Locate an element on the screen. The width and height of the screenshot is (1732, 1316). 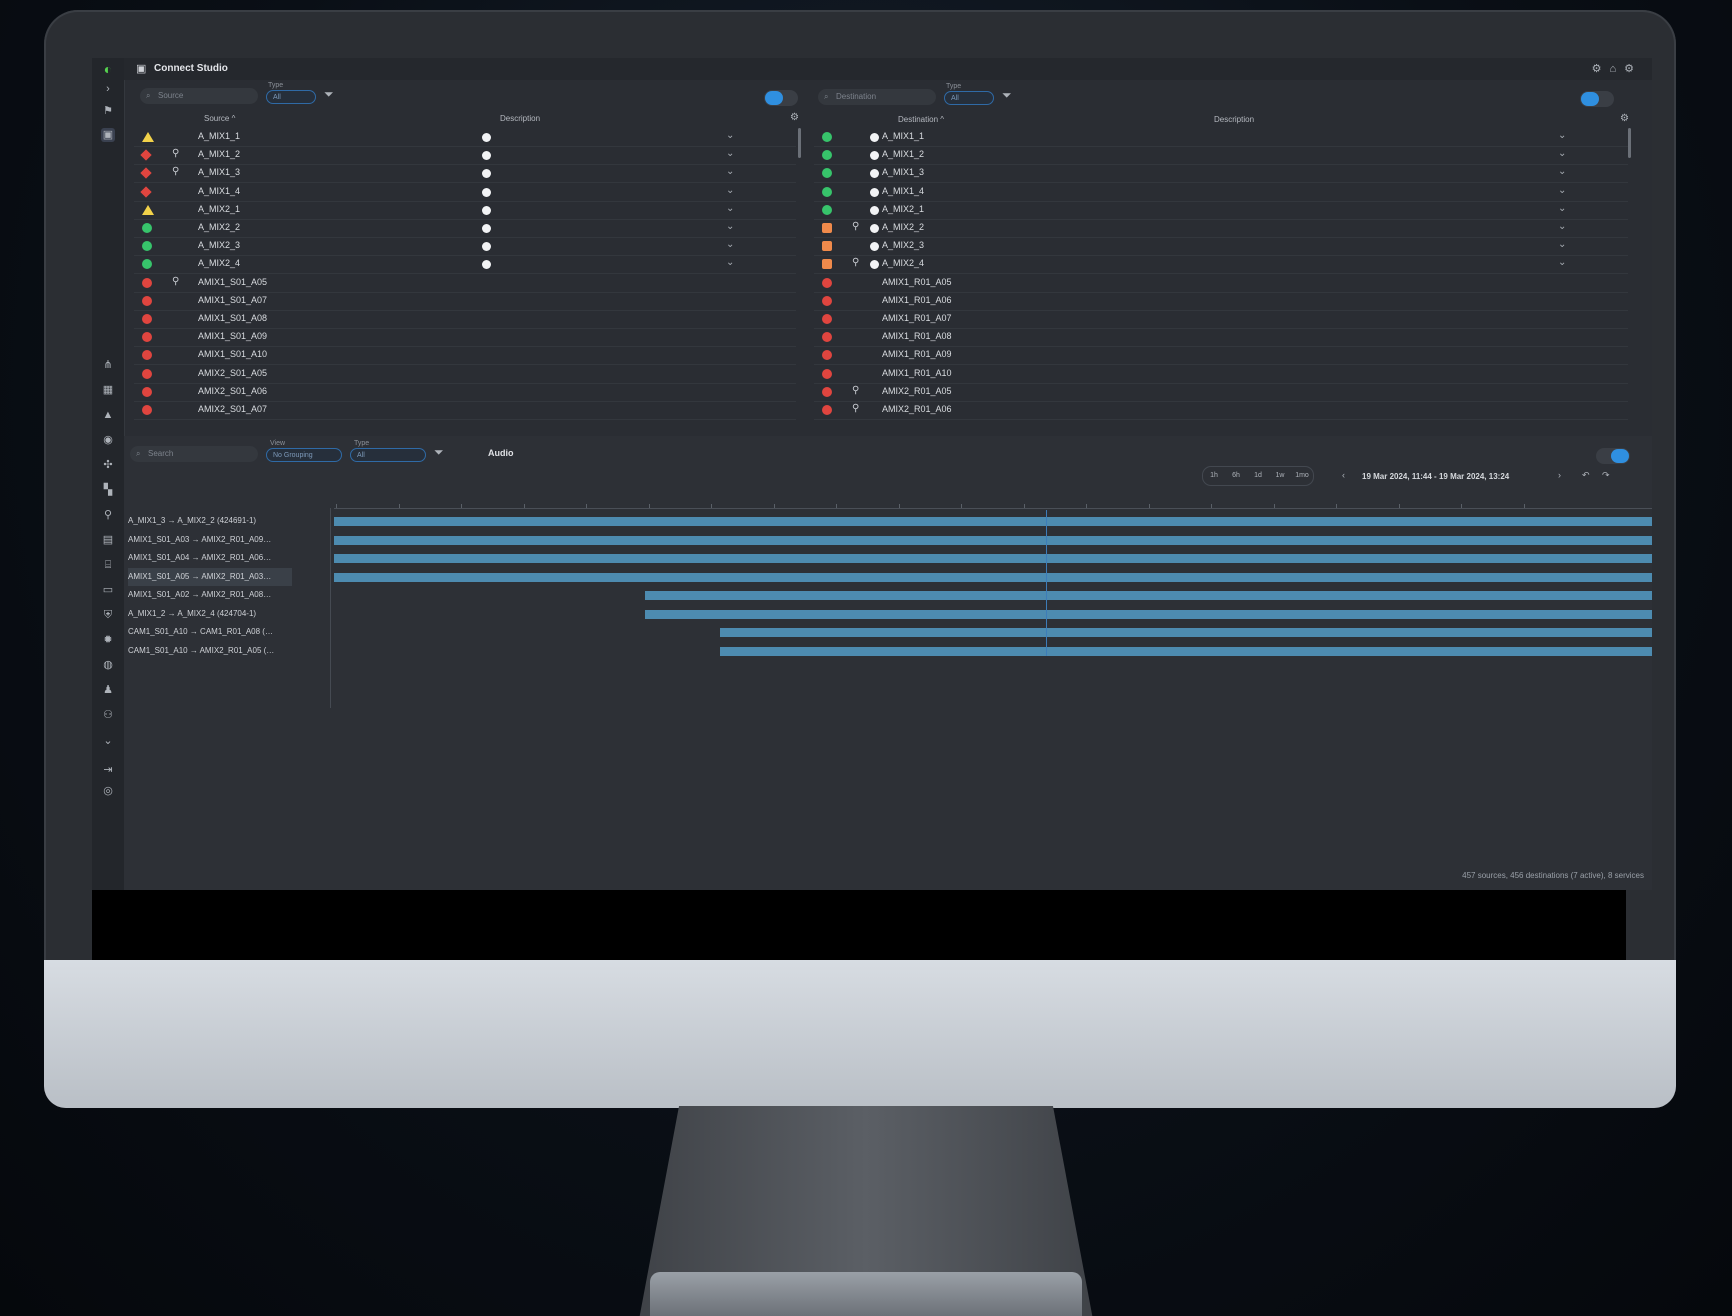
undo-icon: ↶ is located at coordinates (1586, 475).